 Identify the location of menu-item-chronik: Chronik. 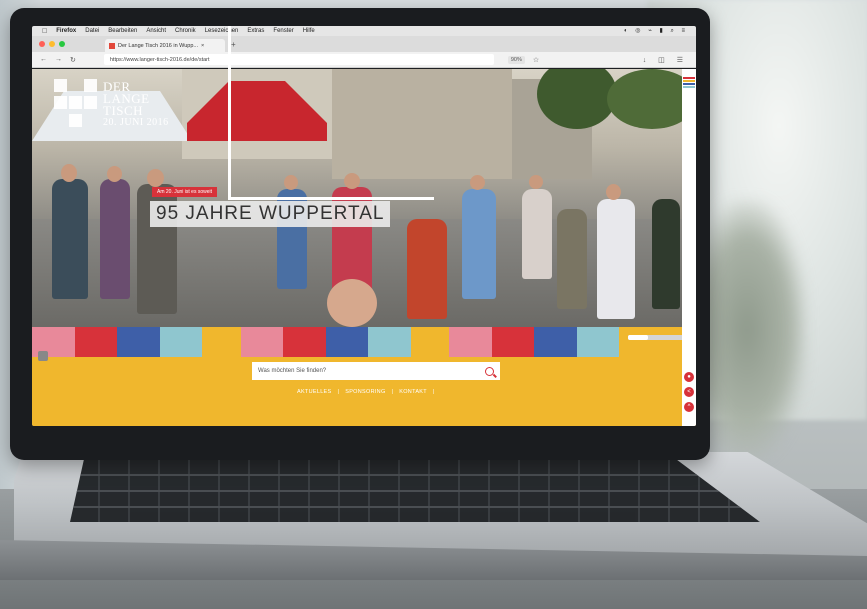
(185, 31).